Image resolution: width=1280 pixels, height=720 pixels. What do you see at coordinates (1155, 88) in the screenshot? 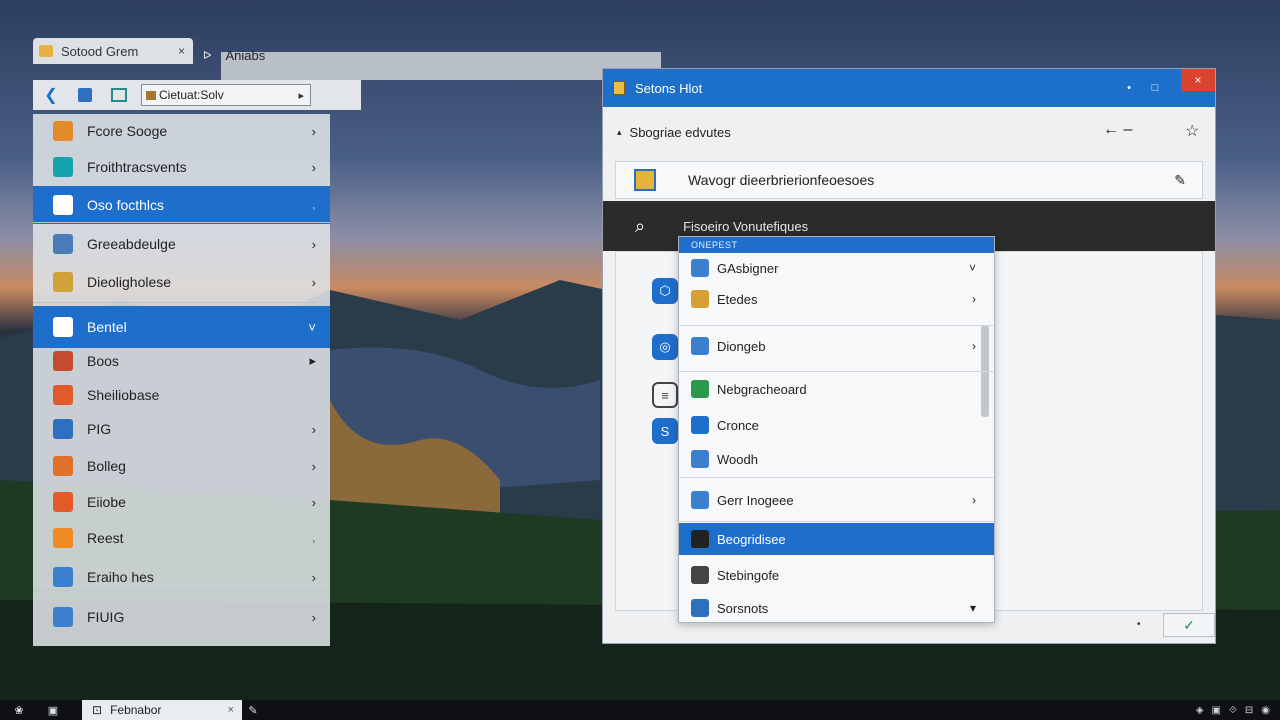
I see `maximize-button: □` at bounding box center [1155, 88].